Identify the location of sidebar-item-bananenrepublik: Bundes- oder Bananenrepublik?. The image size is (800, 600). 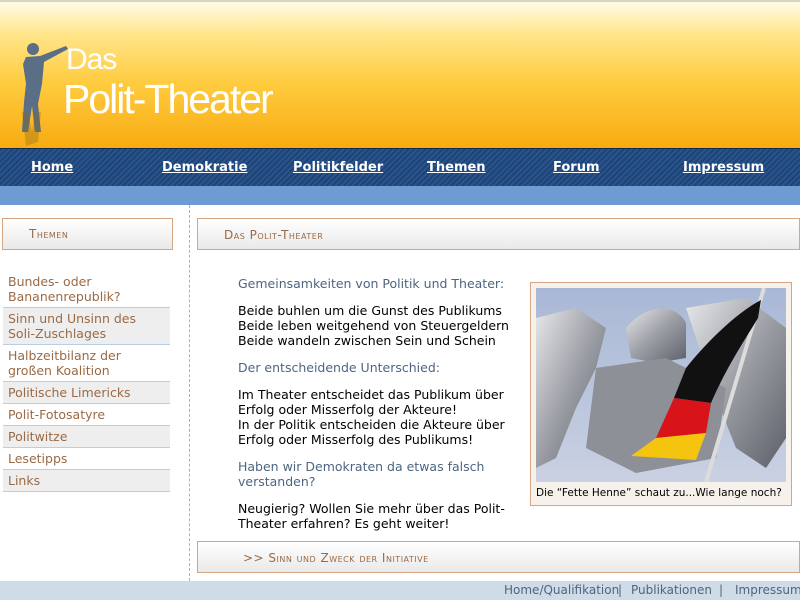
(86, 289).